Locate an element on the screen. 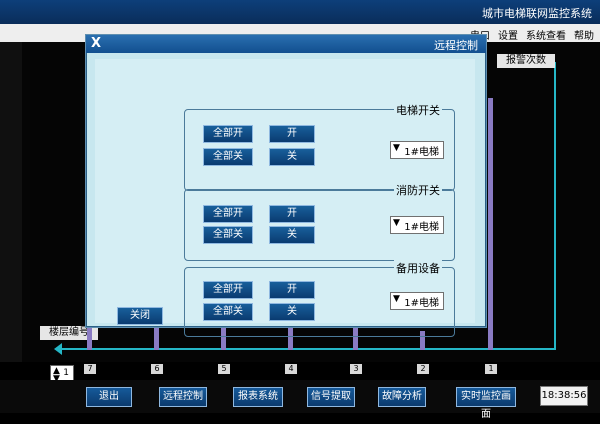  fire-close-button: 关 is located at coordinates (292, 235).